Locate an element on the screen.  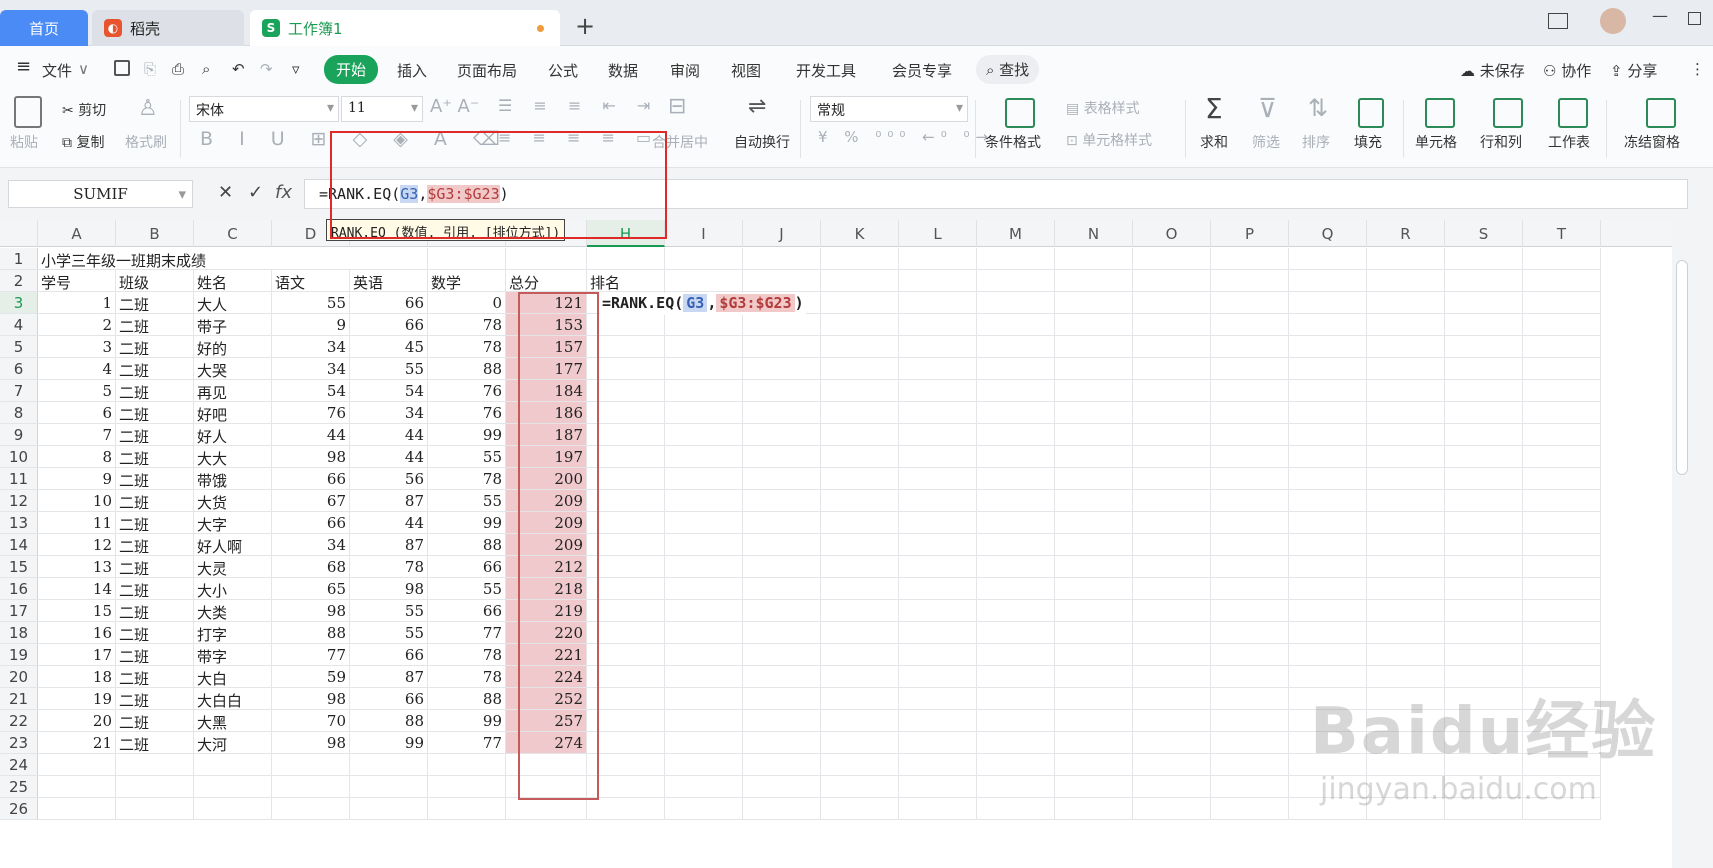
grow-font-icon: A⁺ A⁻ is located at coordinates (454, 106).